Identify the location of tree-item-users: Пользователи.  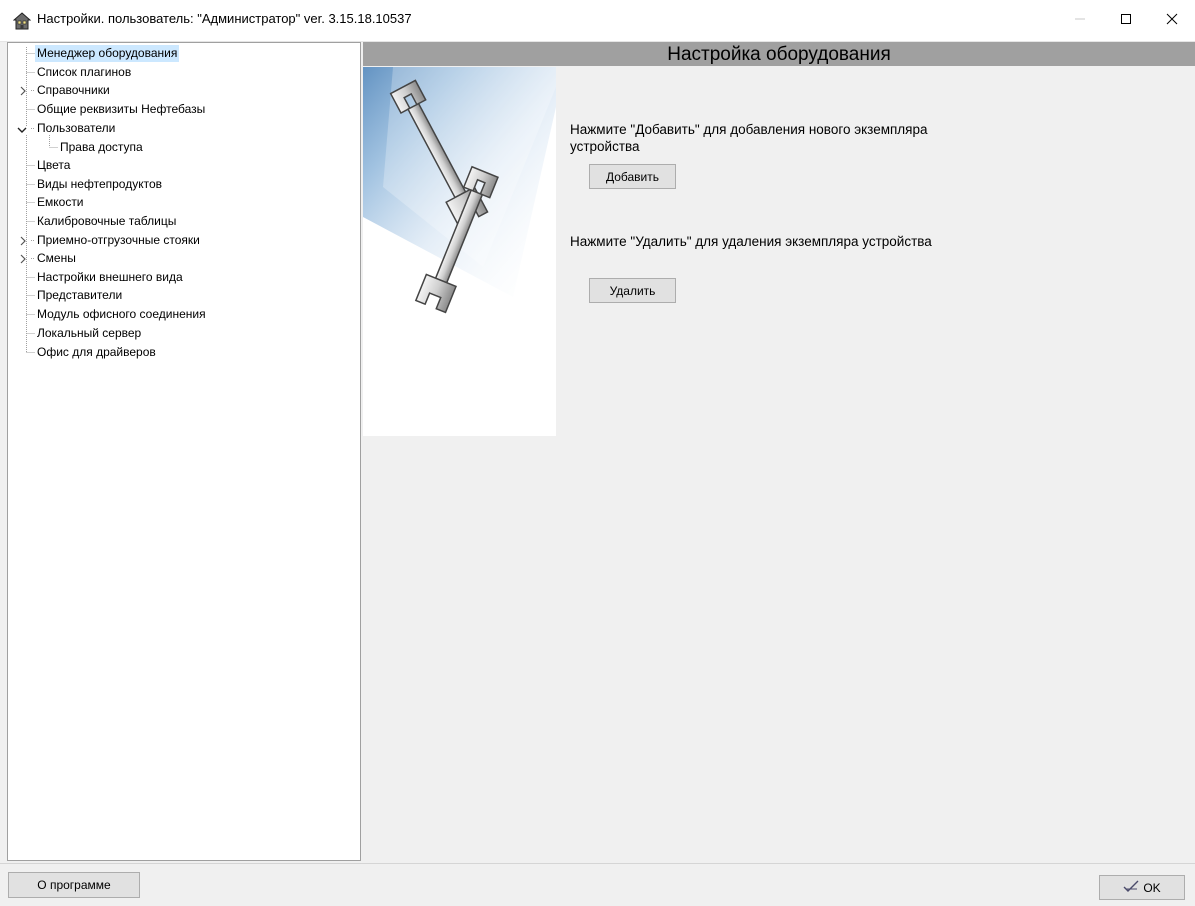
(76, 128).